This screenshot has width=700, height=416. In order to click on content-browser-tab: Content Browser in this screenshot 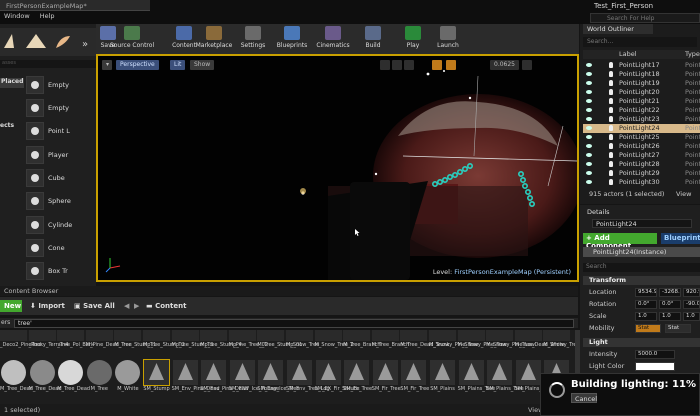, I will do `click(289, 291)`.